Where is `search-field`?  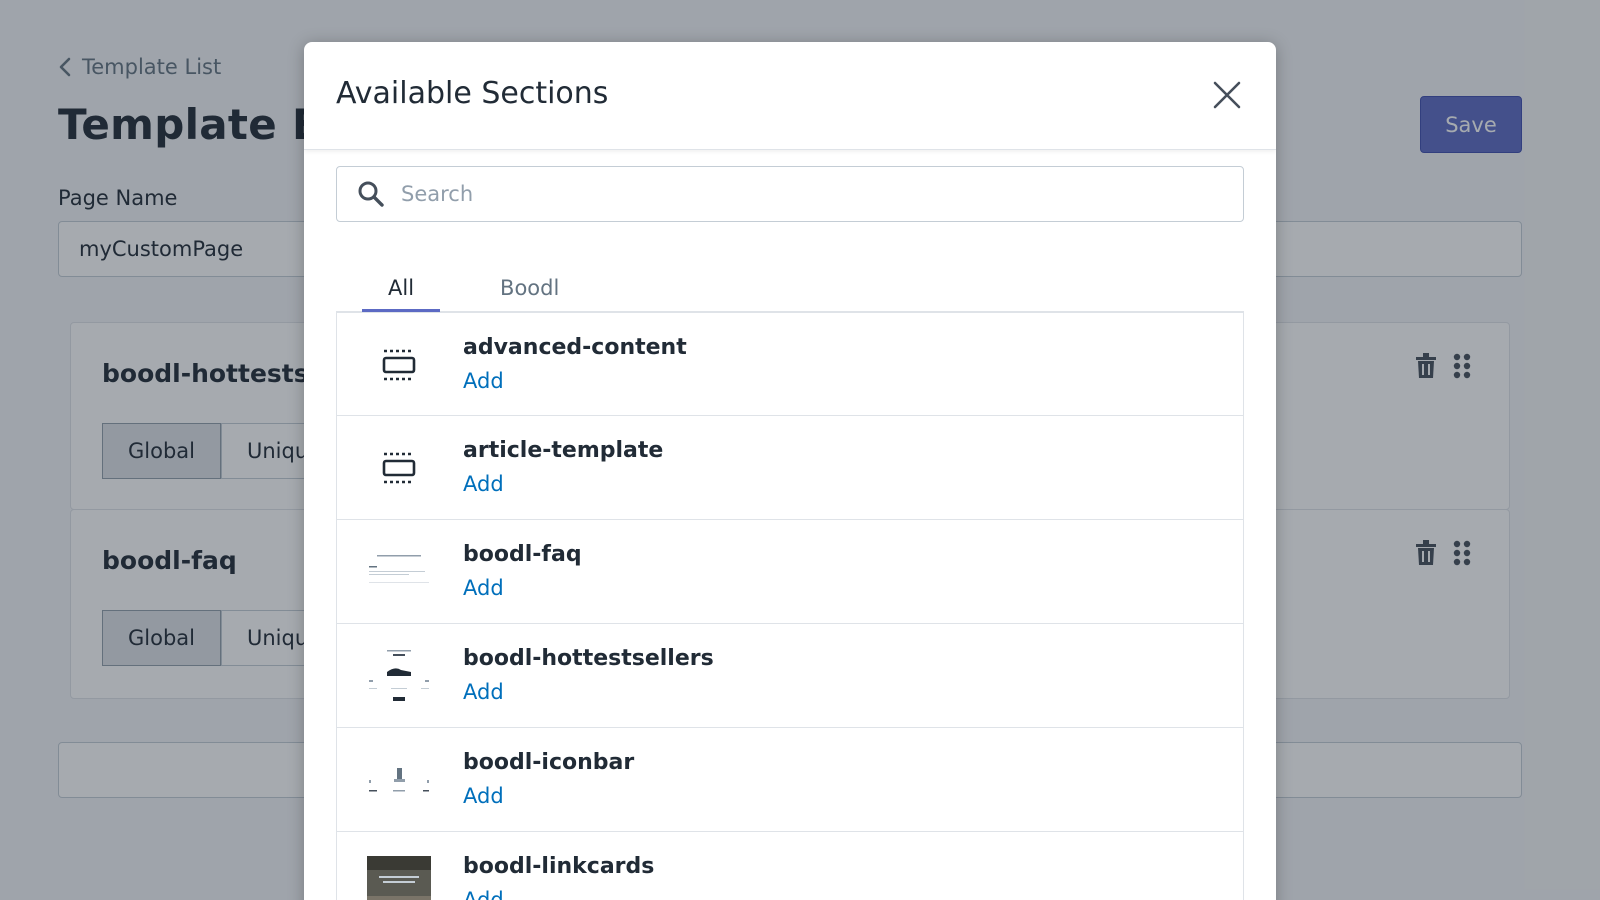
search-field is located at coordinates (790, 194).